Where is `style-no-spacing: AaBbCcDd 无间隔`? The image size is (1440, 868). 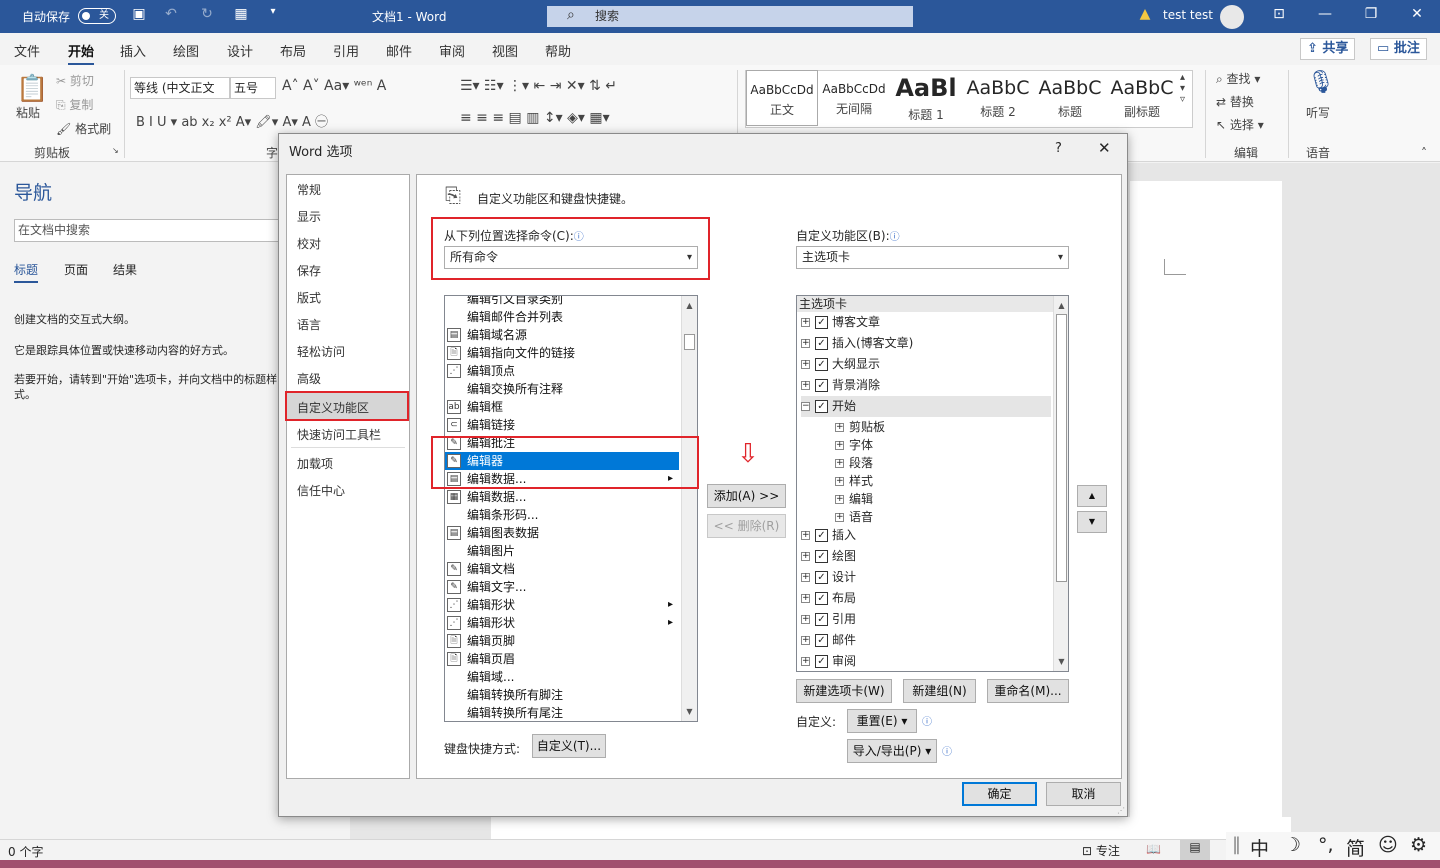 style-no-spacing: AaBbCcDd 无间隔 is located at coordinates (854, 98).